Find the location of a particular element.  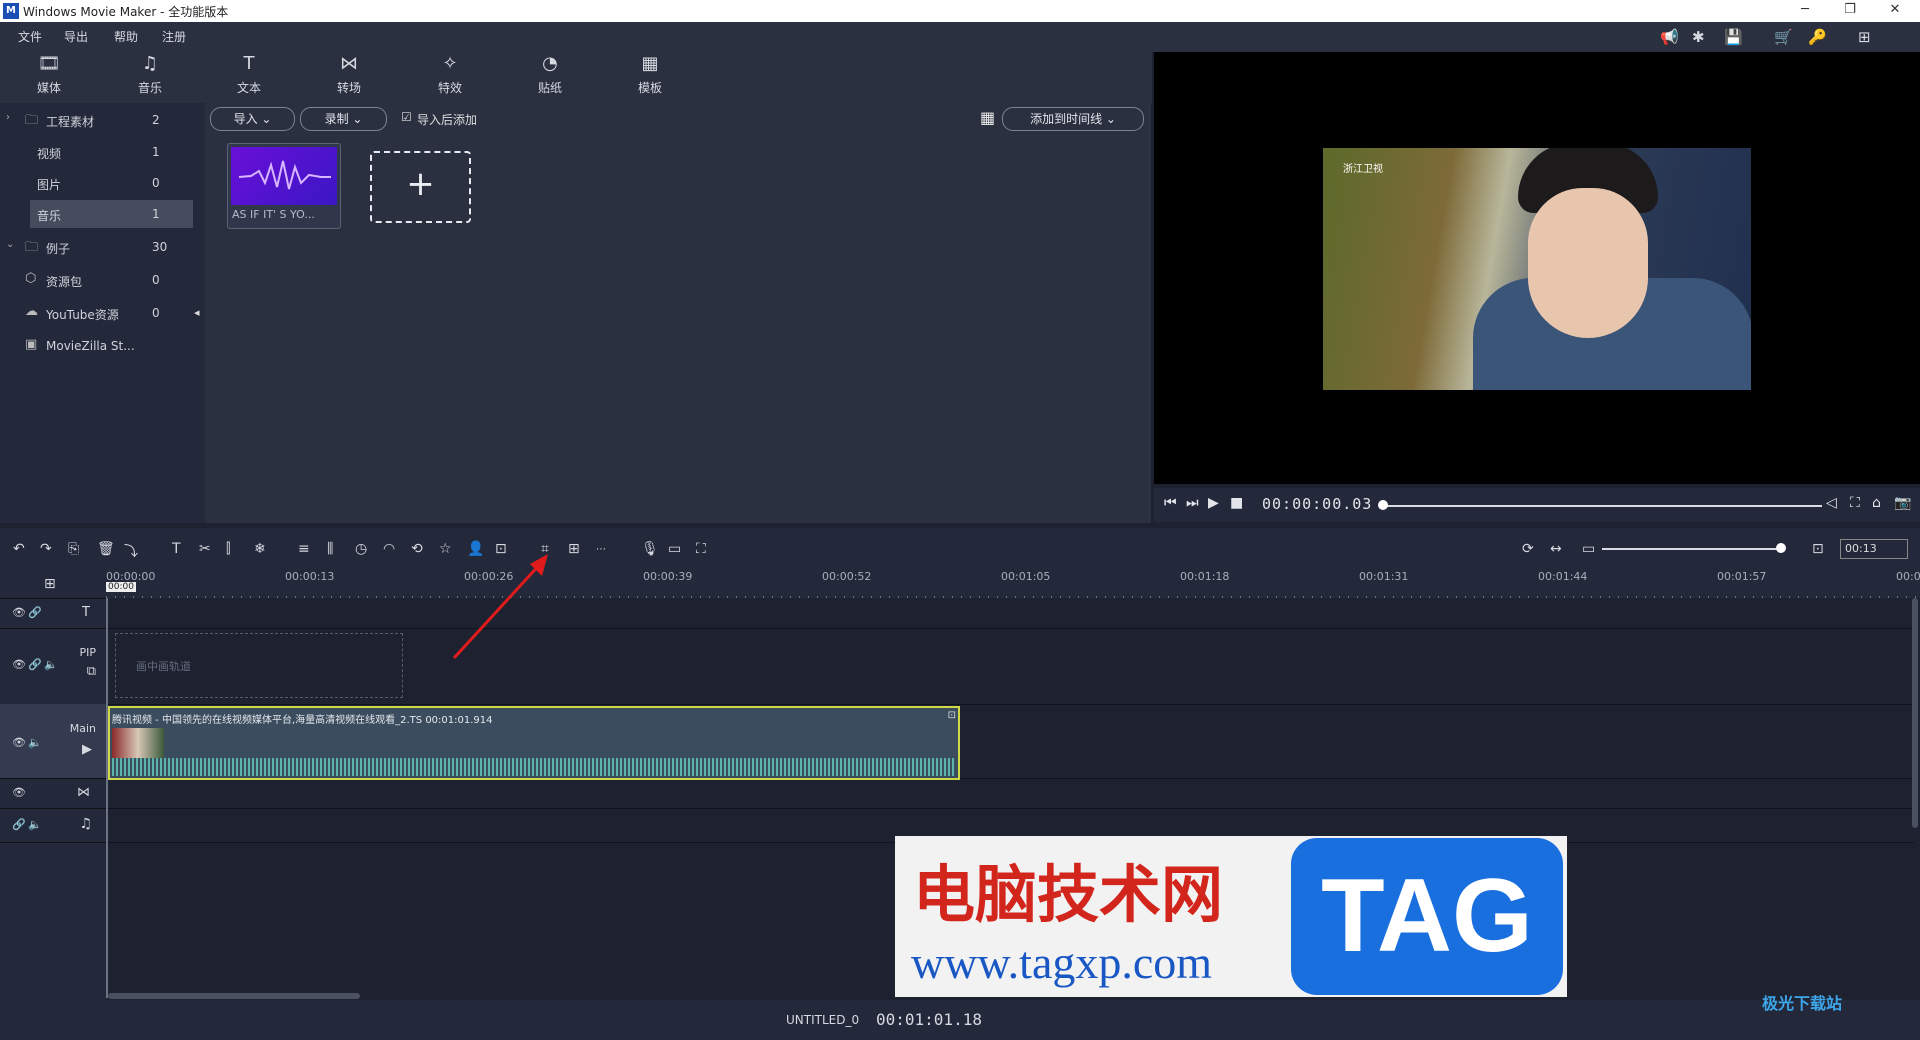

playhead-label: 00:00 is located at coordinates (121, 587).